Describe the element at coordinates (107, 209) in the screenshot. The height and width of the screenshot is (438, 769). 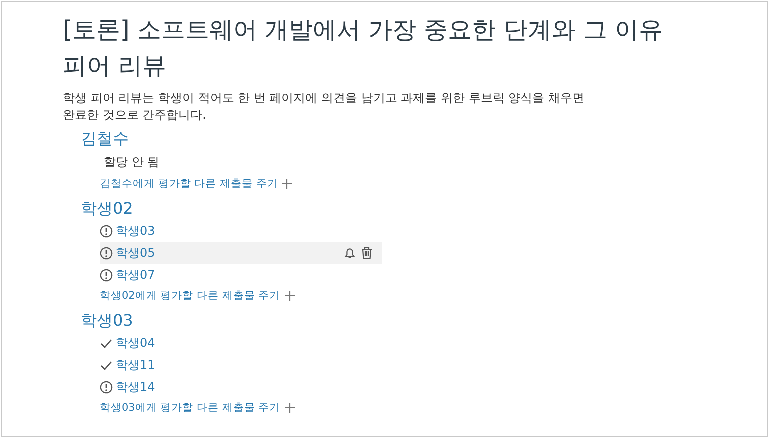
I see `reviewer-name: 학생02` at that location.